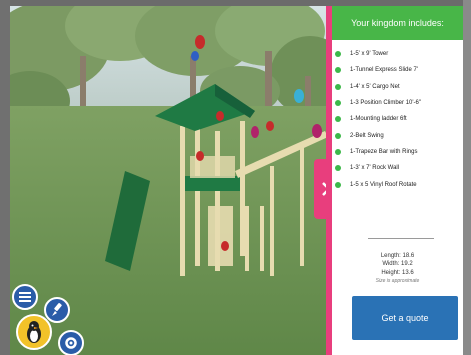 The height and width of the screenshot is (355, 471). I want to click on list-item: 1-3' x 7' Rock Wall, so click(397, 168).